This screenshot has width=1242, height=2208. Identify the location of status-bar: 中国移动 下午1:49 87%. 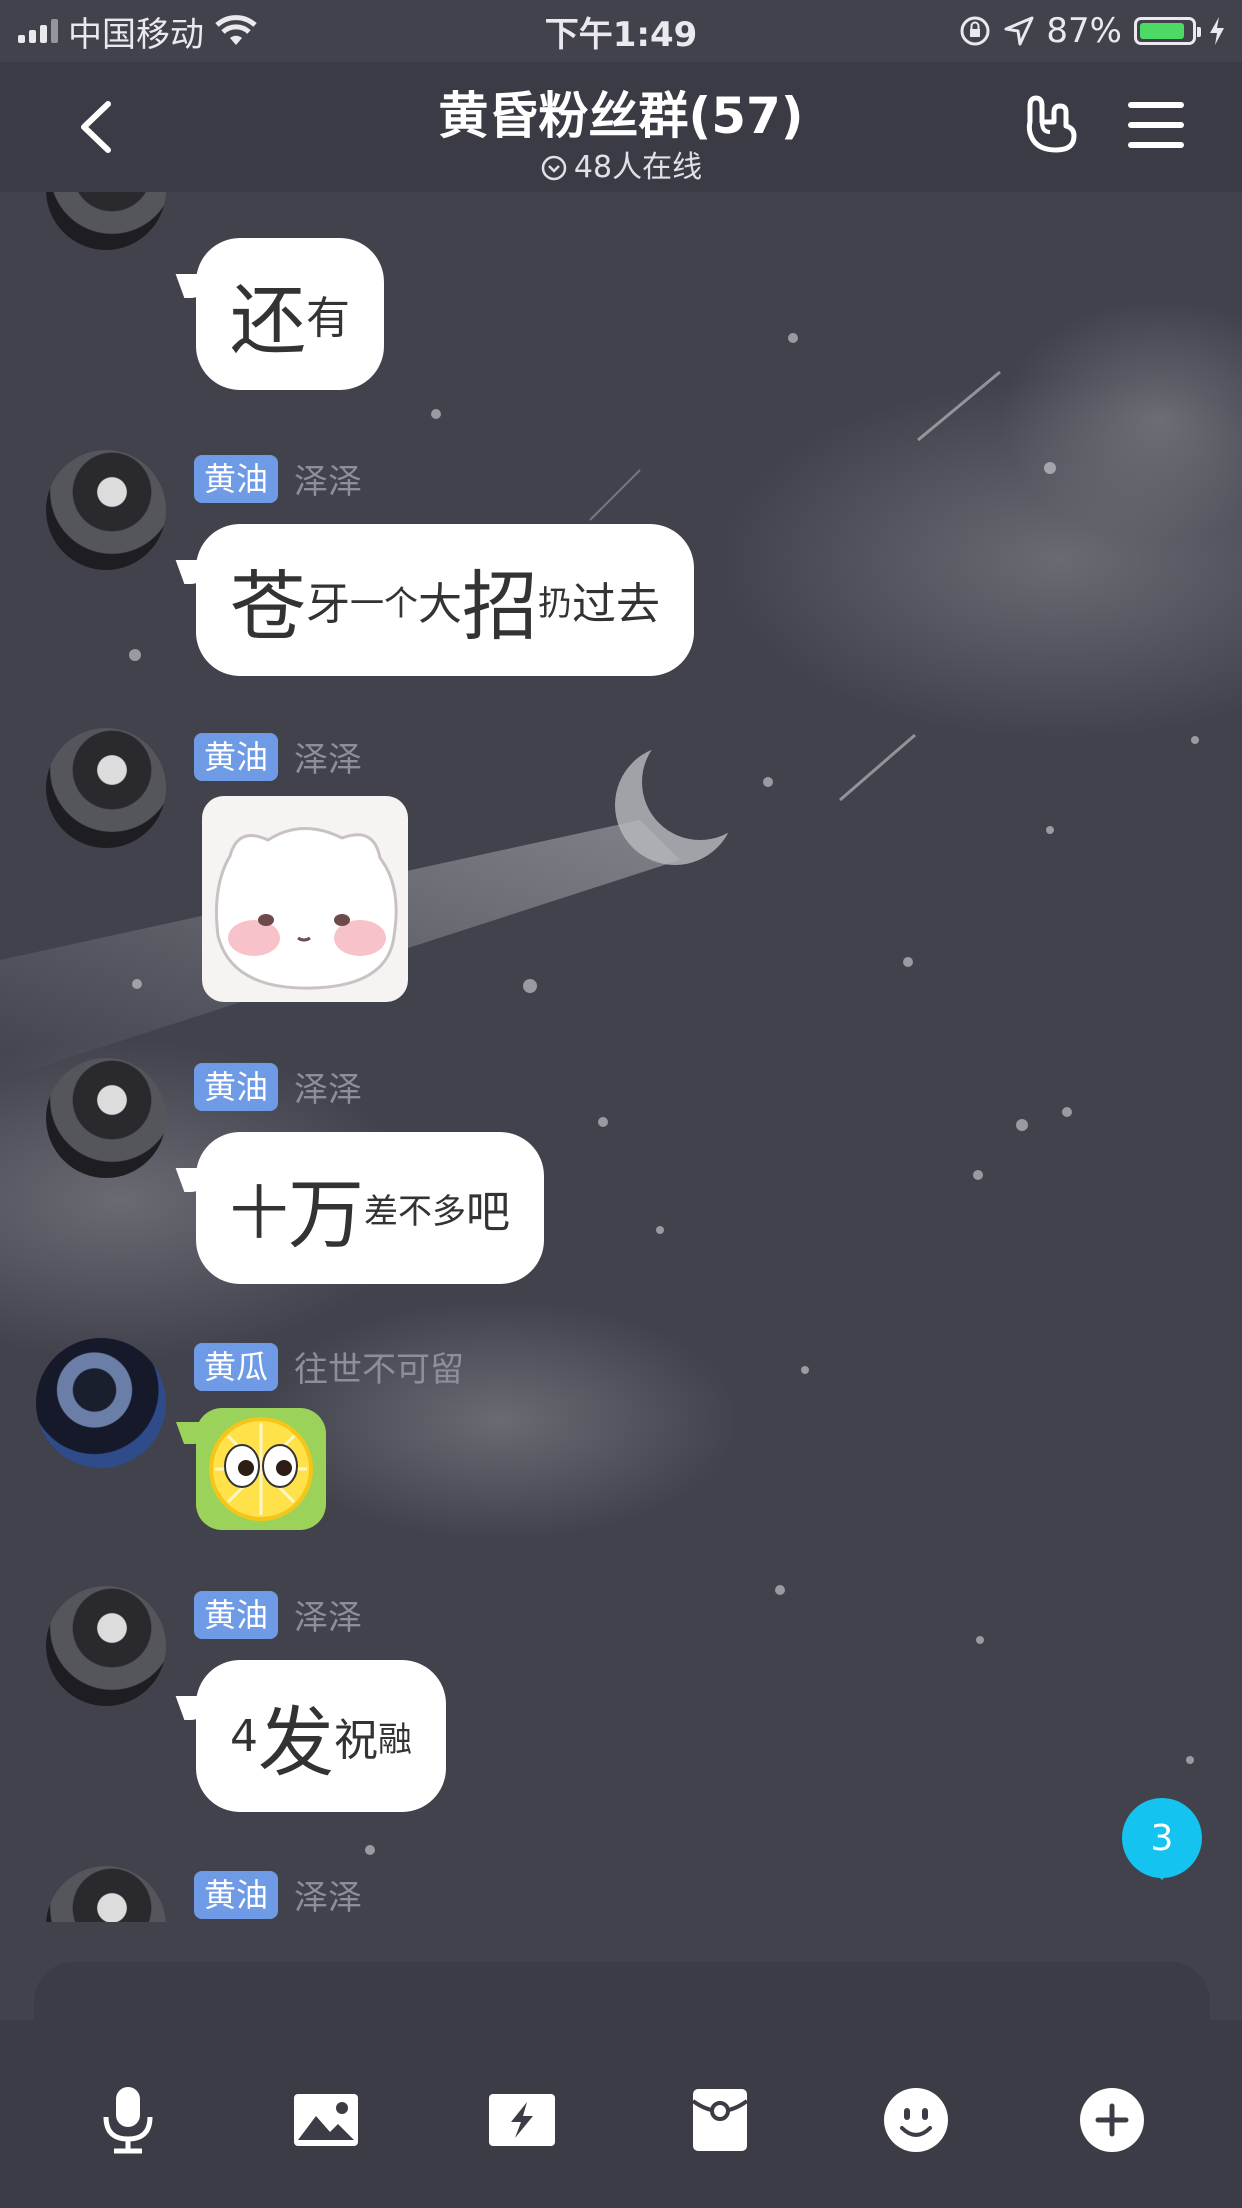
(621, 31).